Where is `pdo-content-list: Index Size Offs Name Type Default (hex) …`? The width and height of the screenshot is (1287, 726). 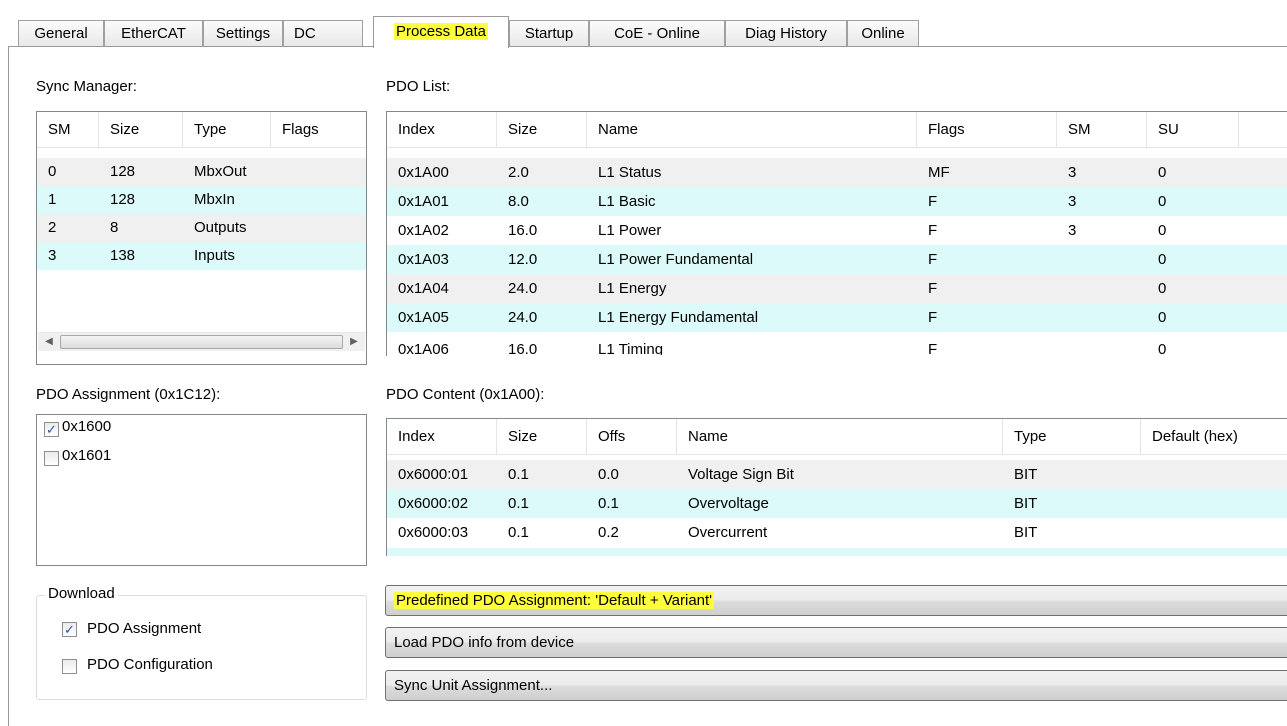
pdo-content-list: Index Size Offs Name Type Default (hex) … is located at coordinates (836, 487).